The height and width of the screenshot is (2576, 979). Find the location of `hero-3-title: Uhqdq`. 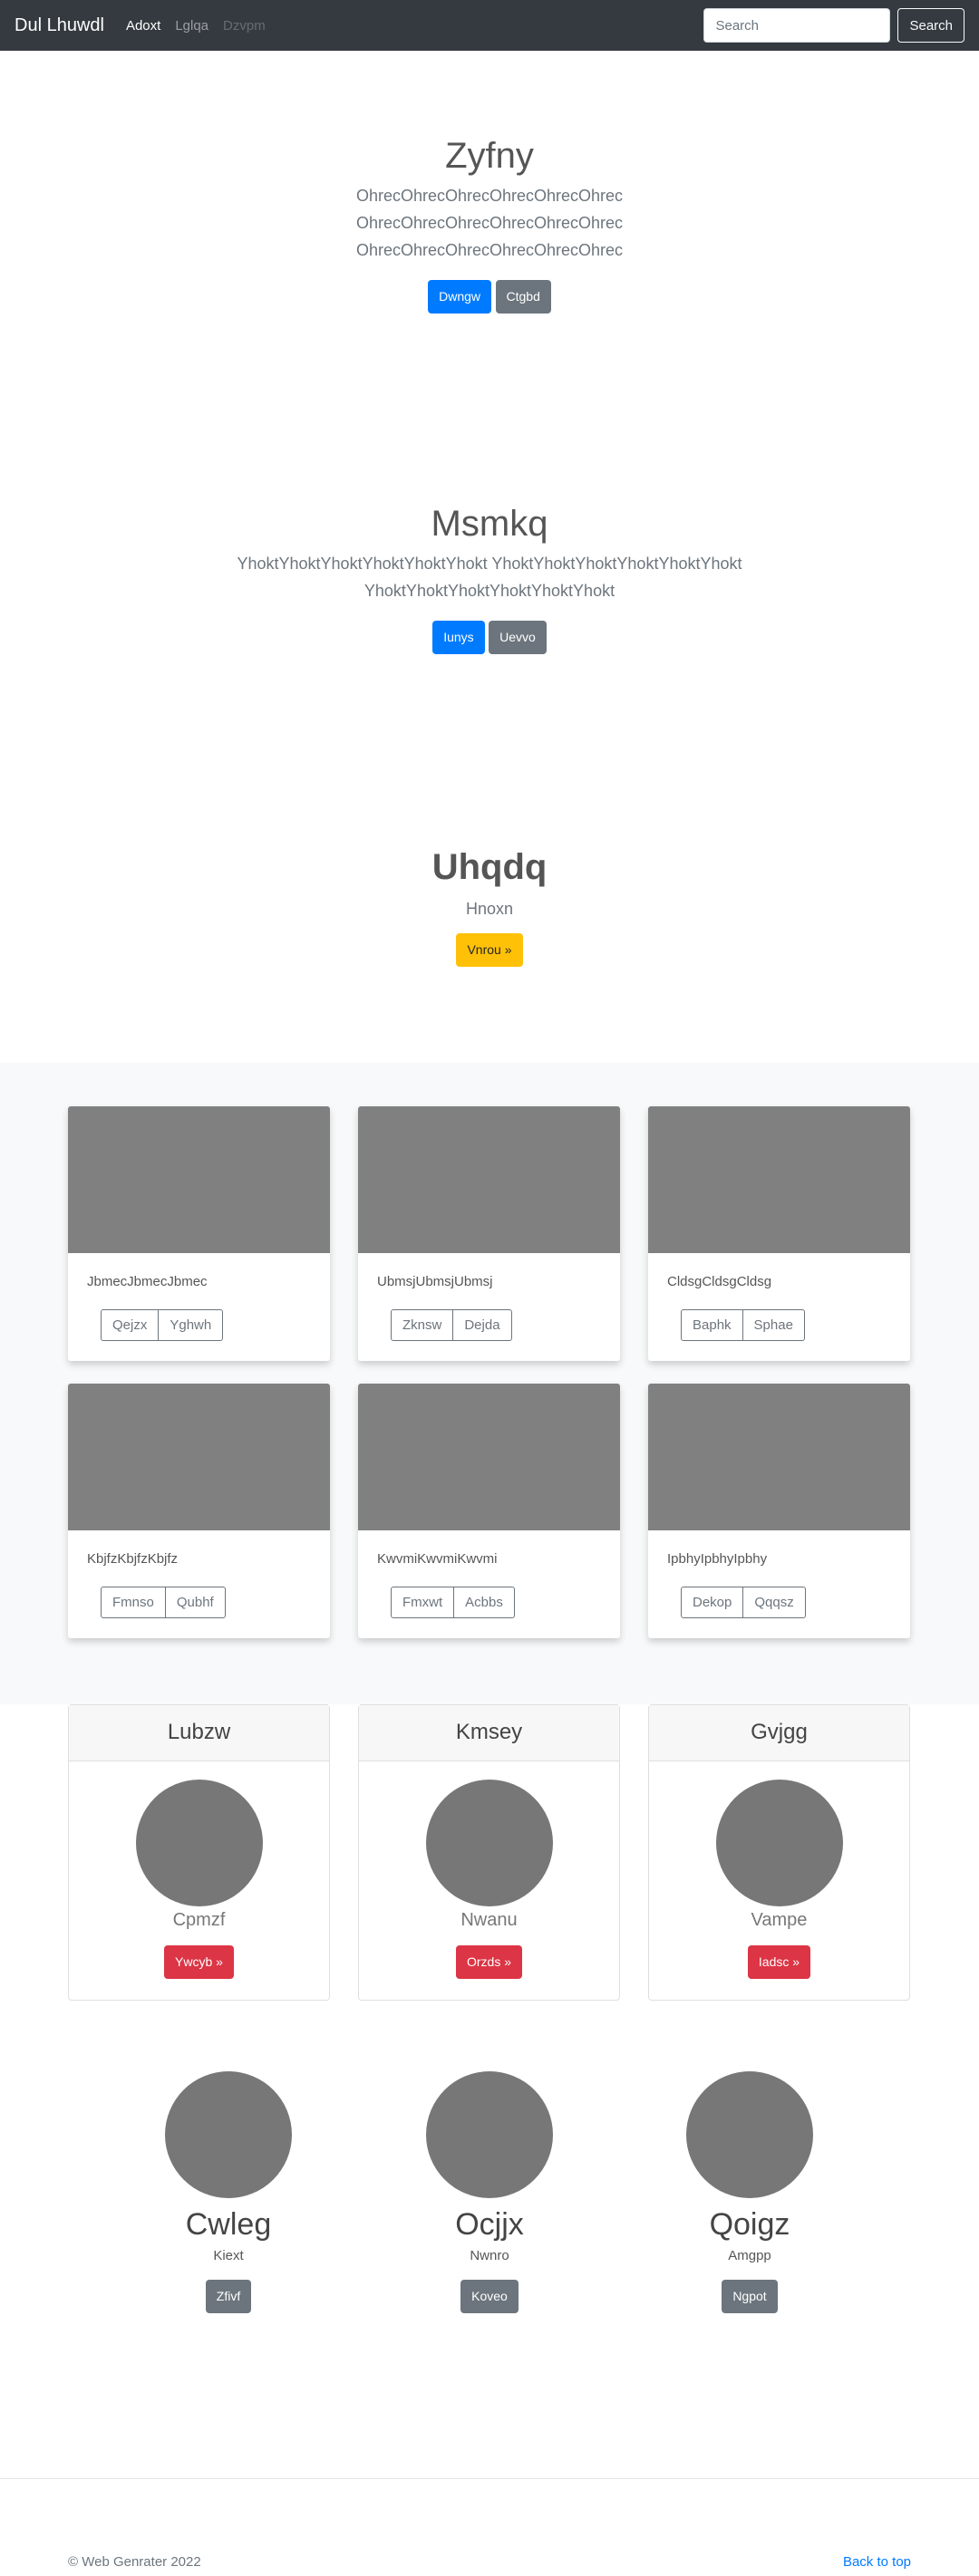

hero-3-title: Uhqdq is located at coordinates (489, 867).